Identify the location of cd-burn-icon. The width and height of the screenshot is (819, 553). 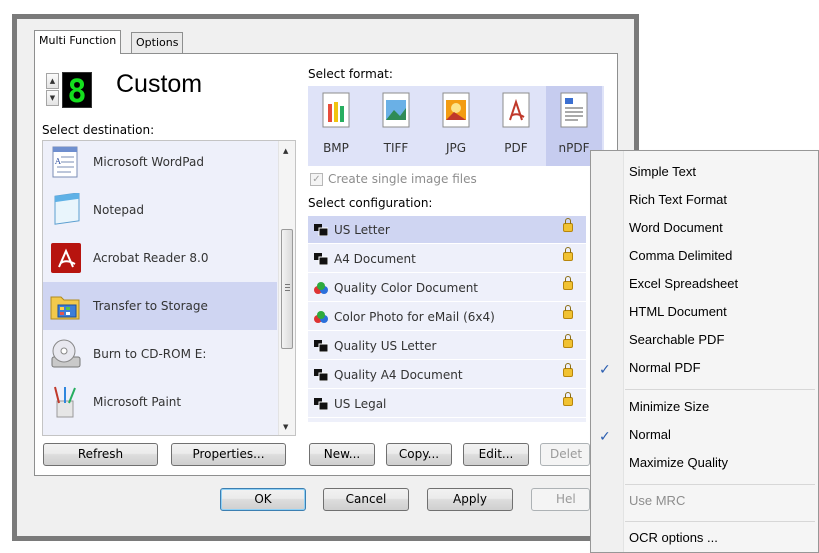
(66, 354).